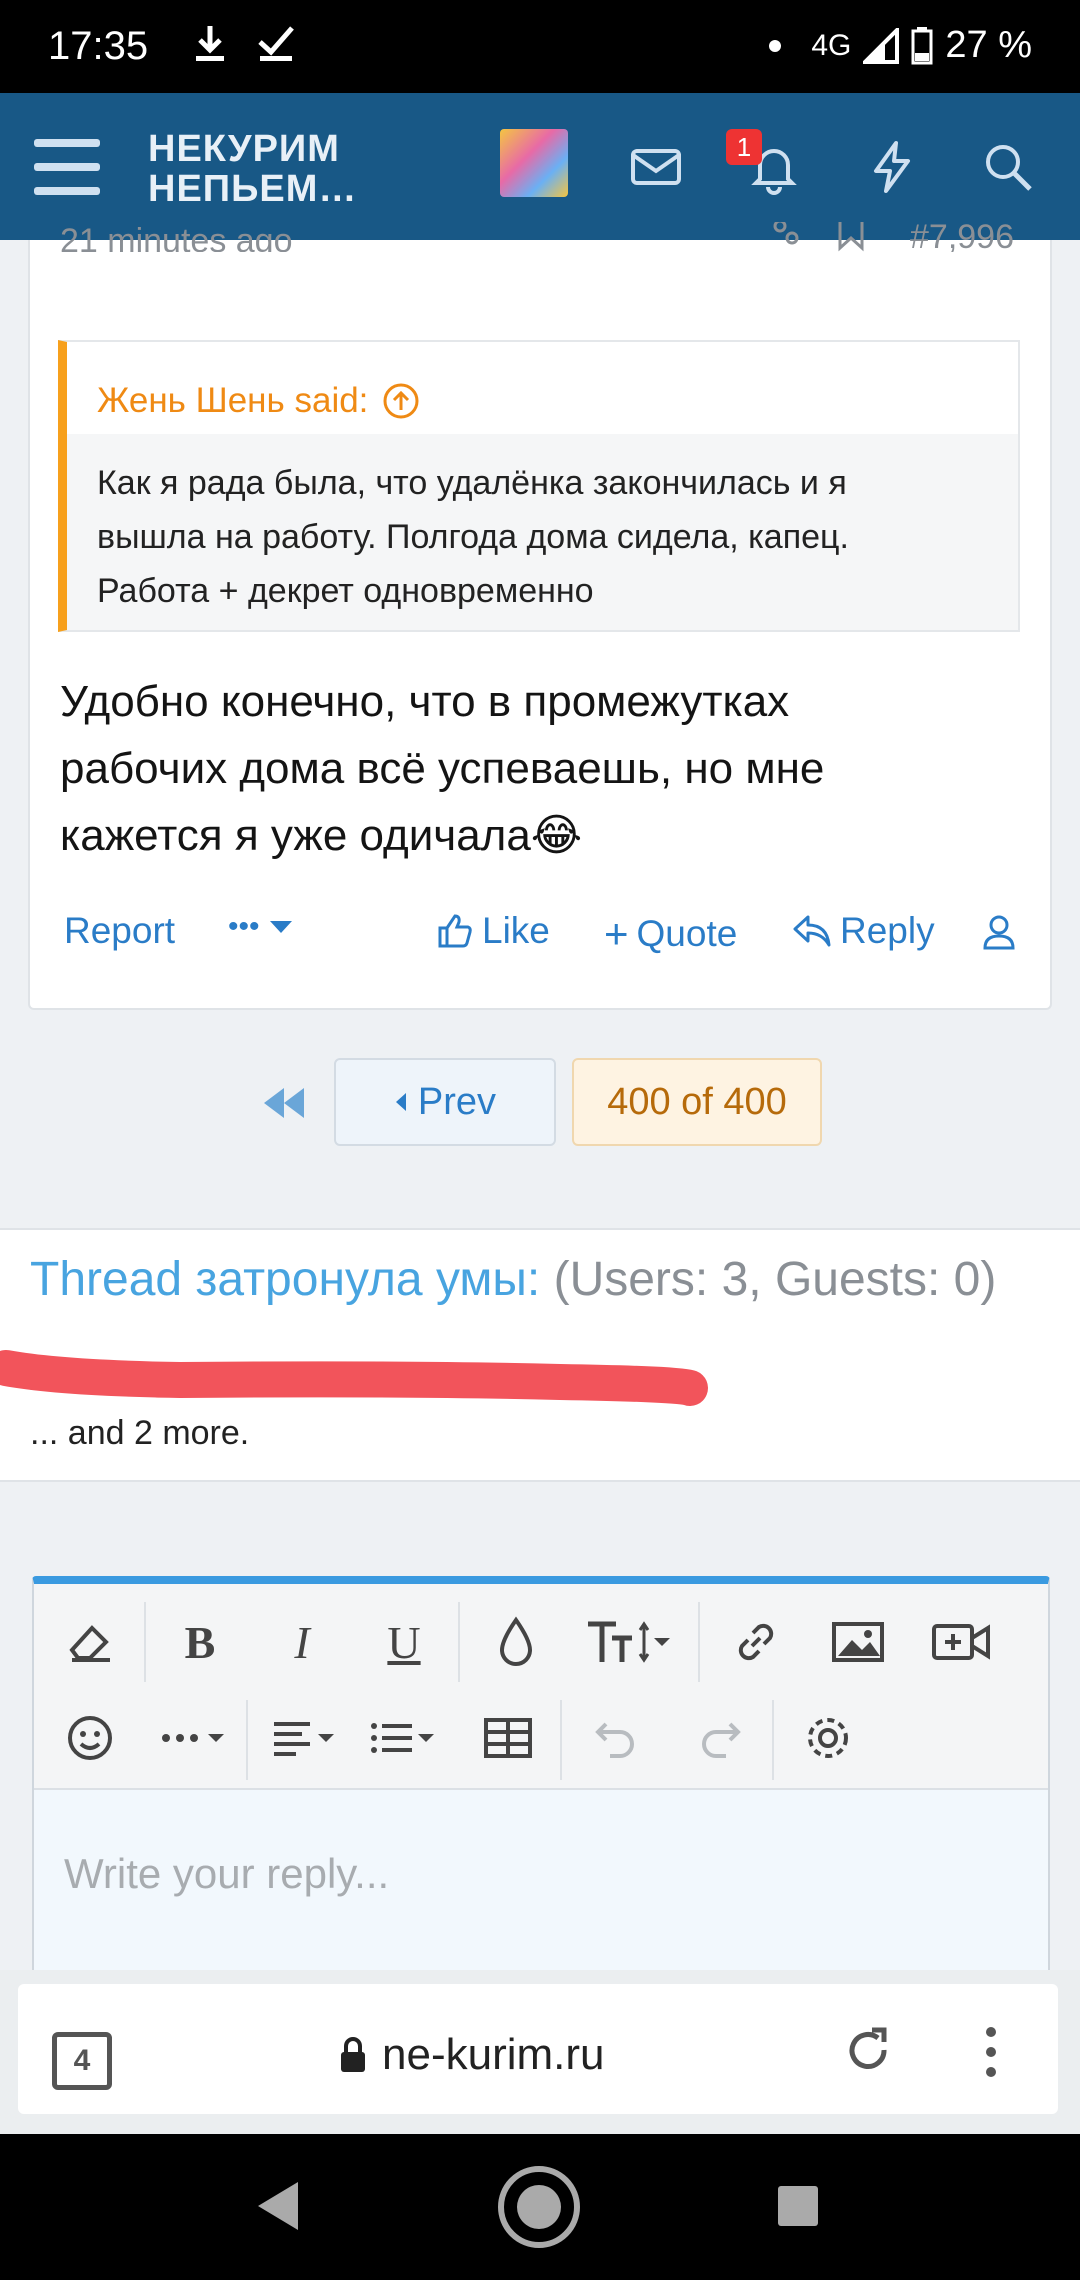 Image resolution: width=1080 pixels, height=2280 pixels. What do you see at coordinates (541, 1687) in the screenshot?
I see `editor-toolbar: B I U` at bounding box center [541, 1687].